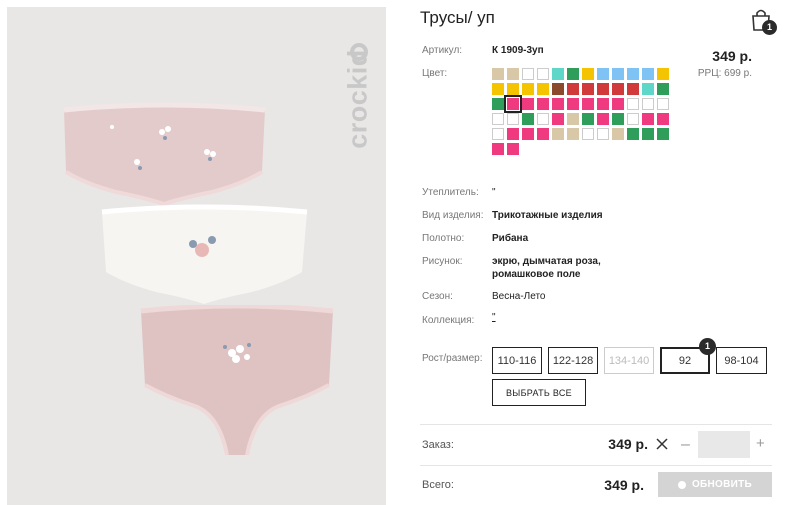  Describe the element at coordinates (437, 296) in the screenshot. I see `season-label: Сезон:` at that location.